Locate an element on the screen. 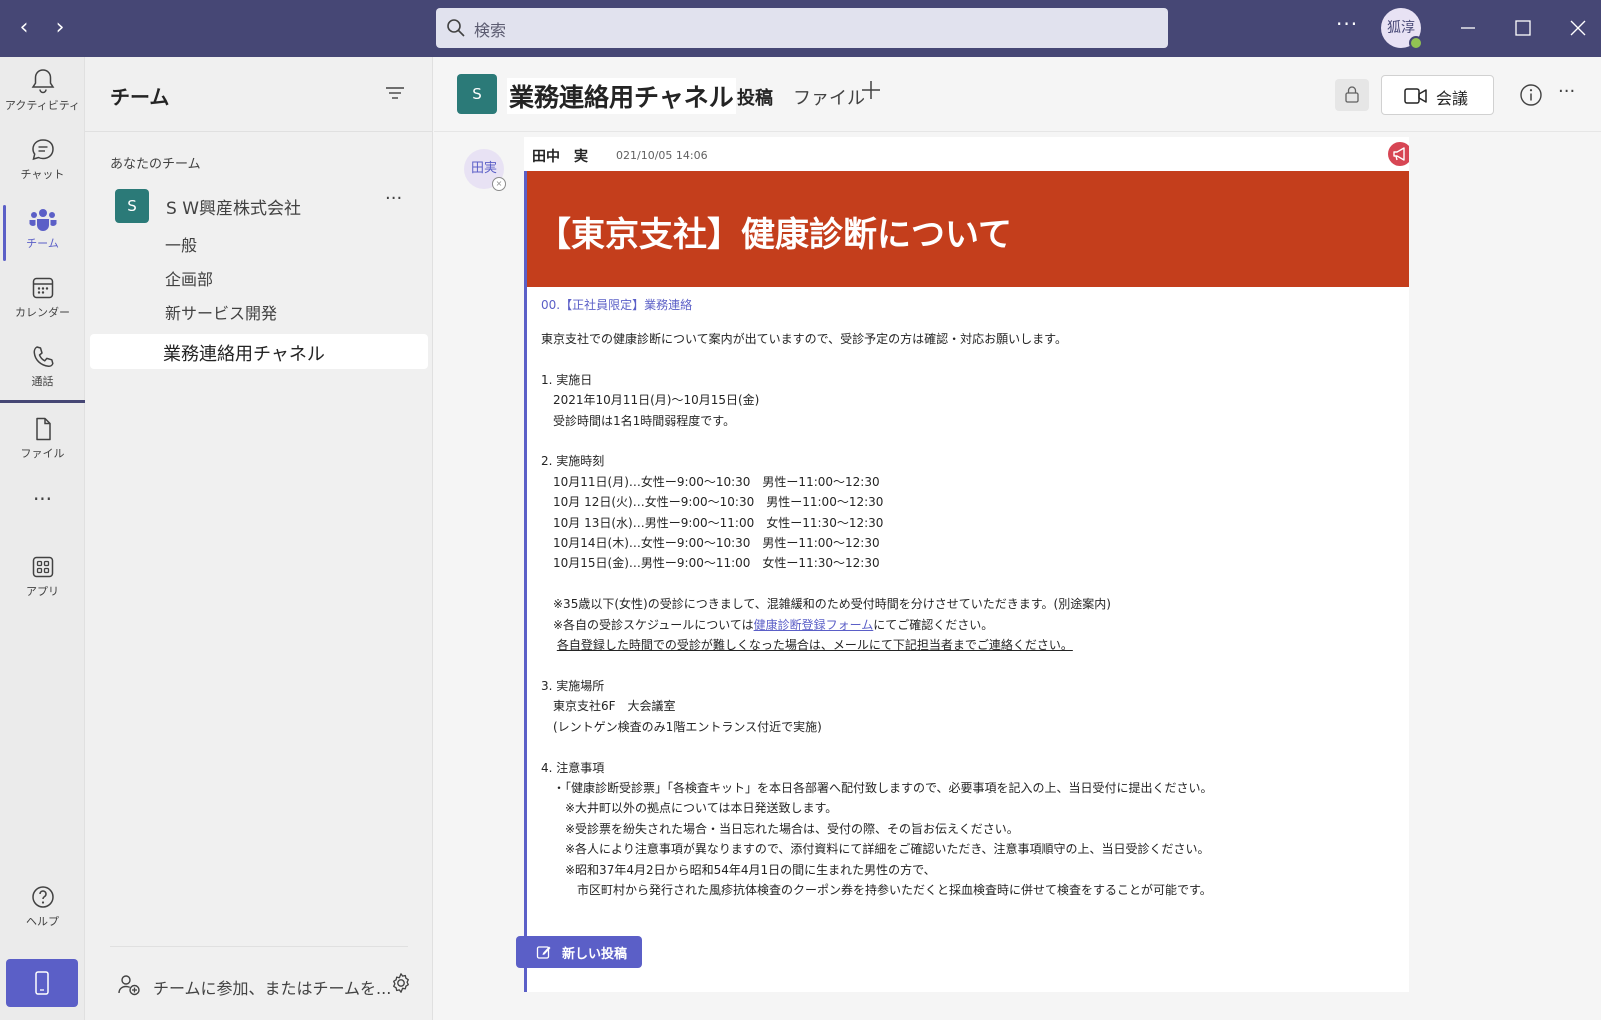 Image resolution: width=1601 pixels, height=1020 pixels. search-input: 検索 is located at coordinates (802, 28).